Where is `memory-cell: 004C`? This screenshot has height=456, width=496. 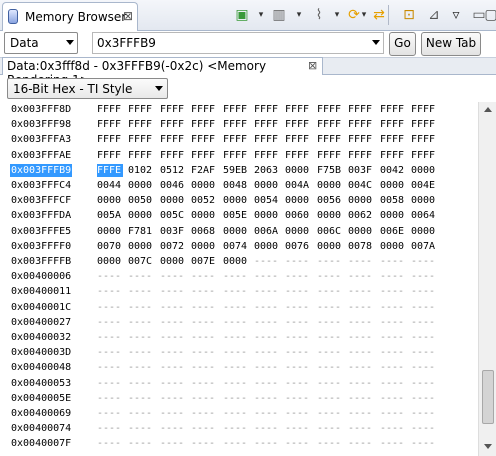 memory-cell: 004C is located at coordinates (361, 185).